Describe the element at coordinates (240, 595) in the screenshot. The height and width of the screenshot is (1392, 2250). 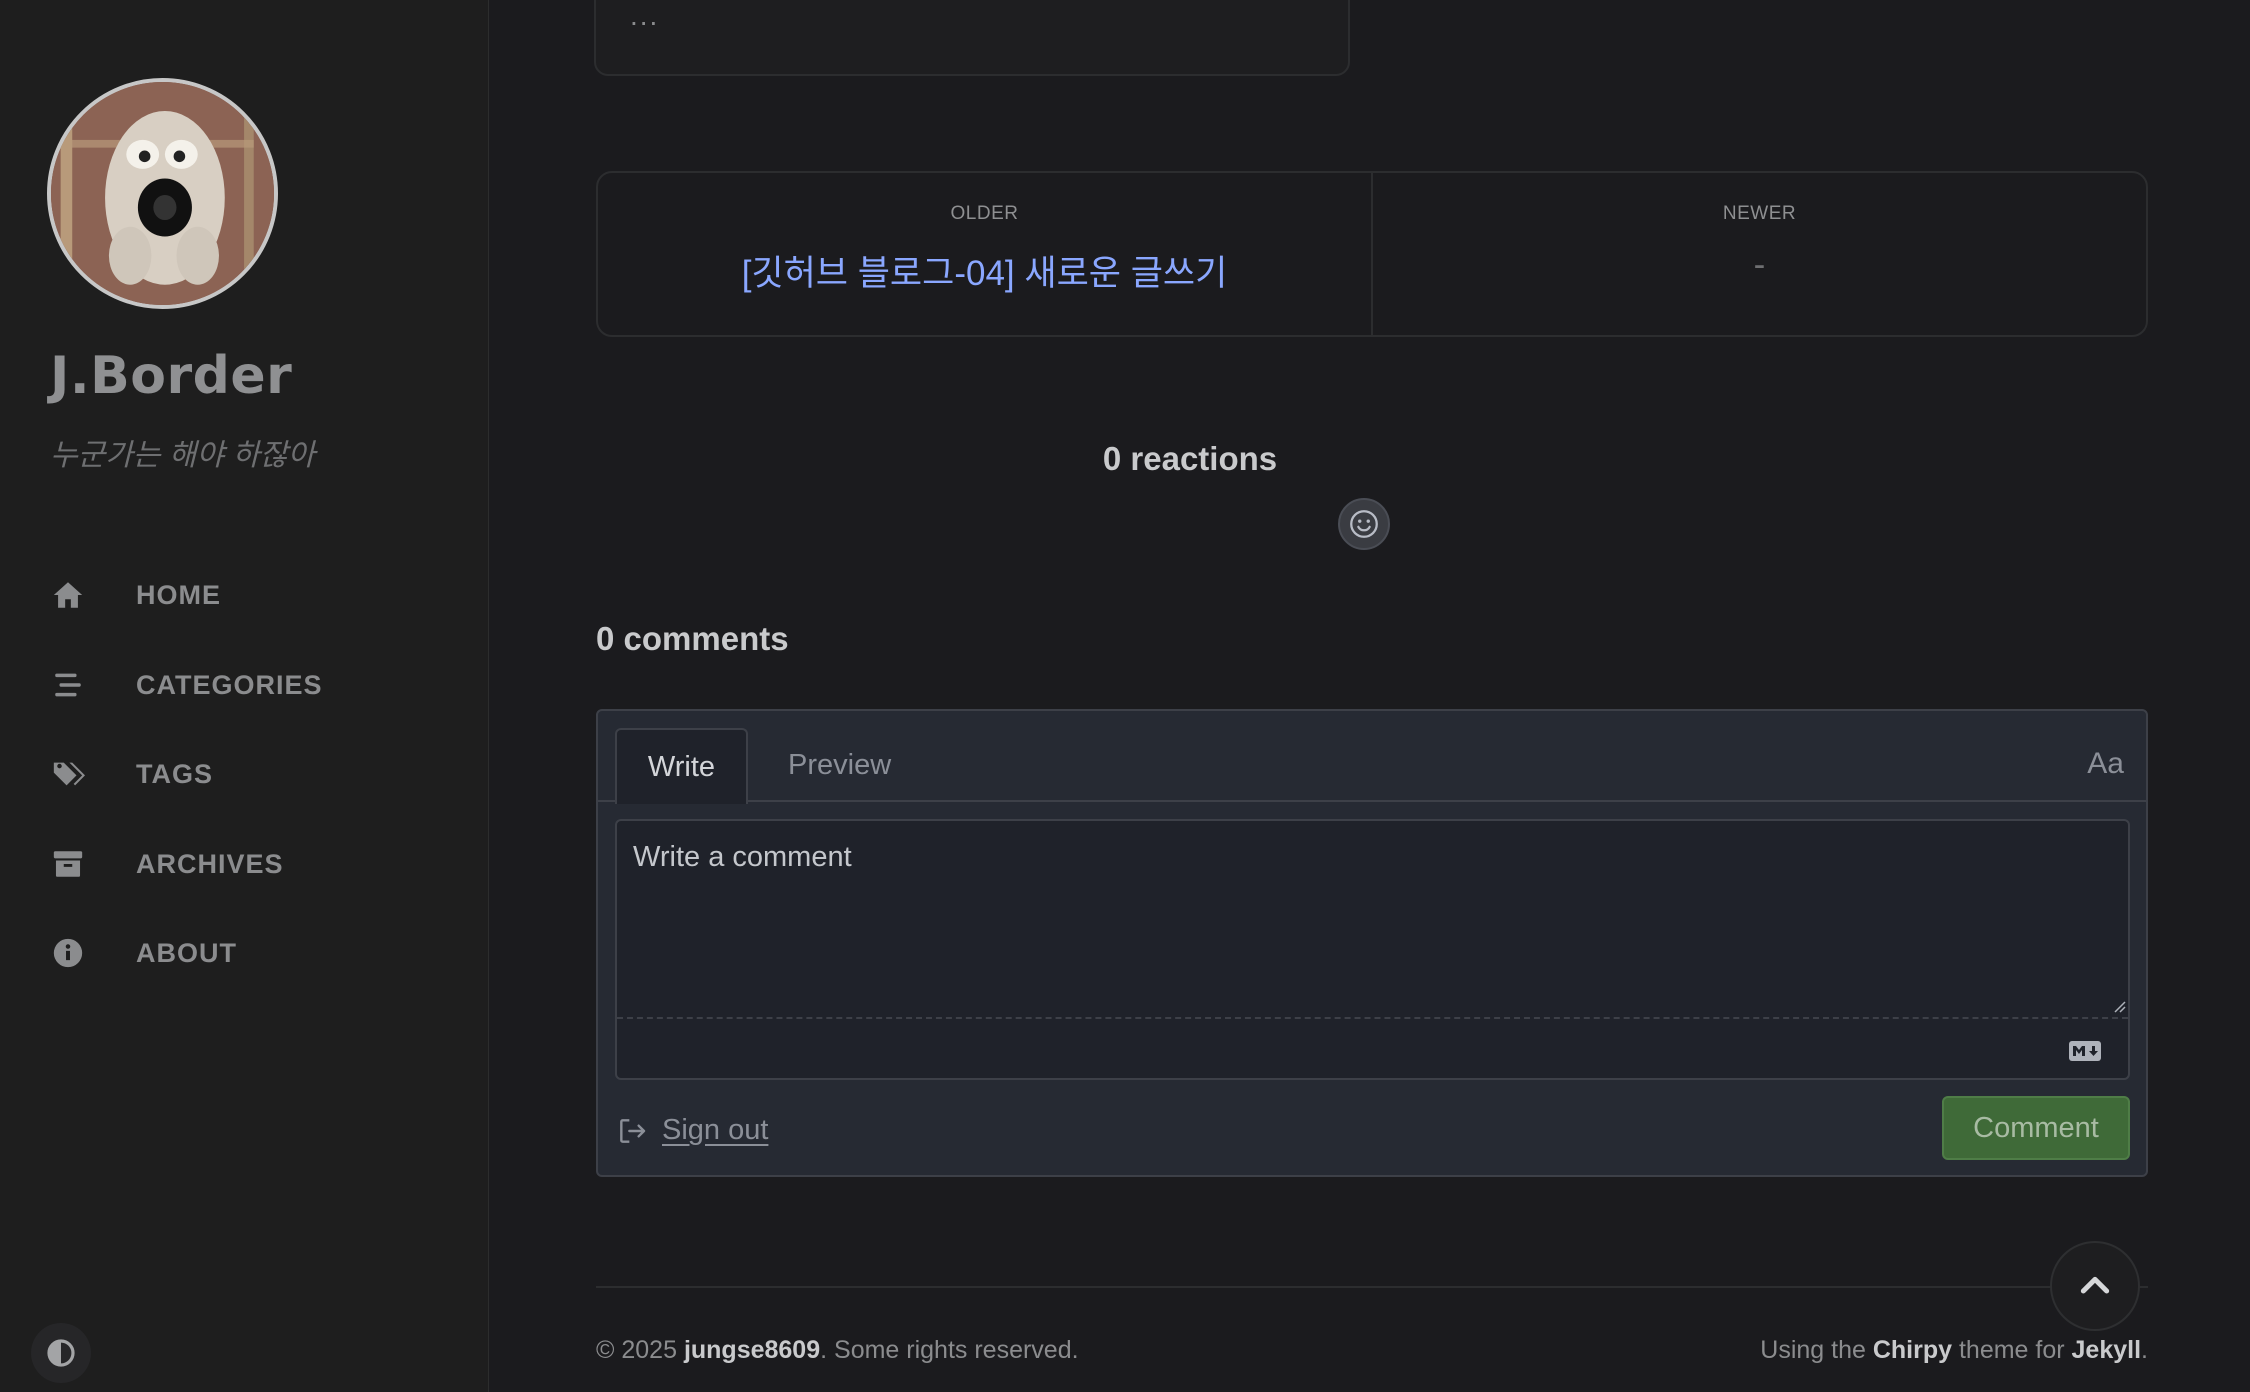
I see `sidebar-item-home: HOME` at that location.